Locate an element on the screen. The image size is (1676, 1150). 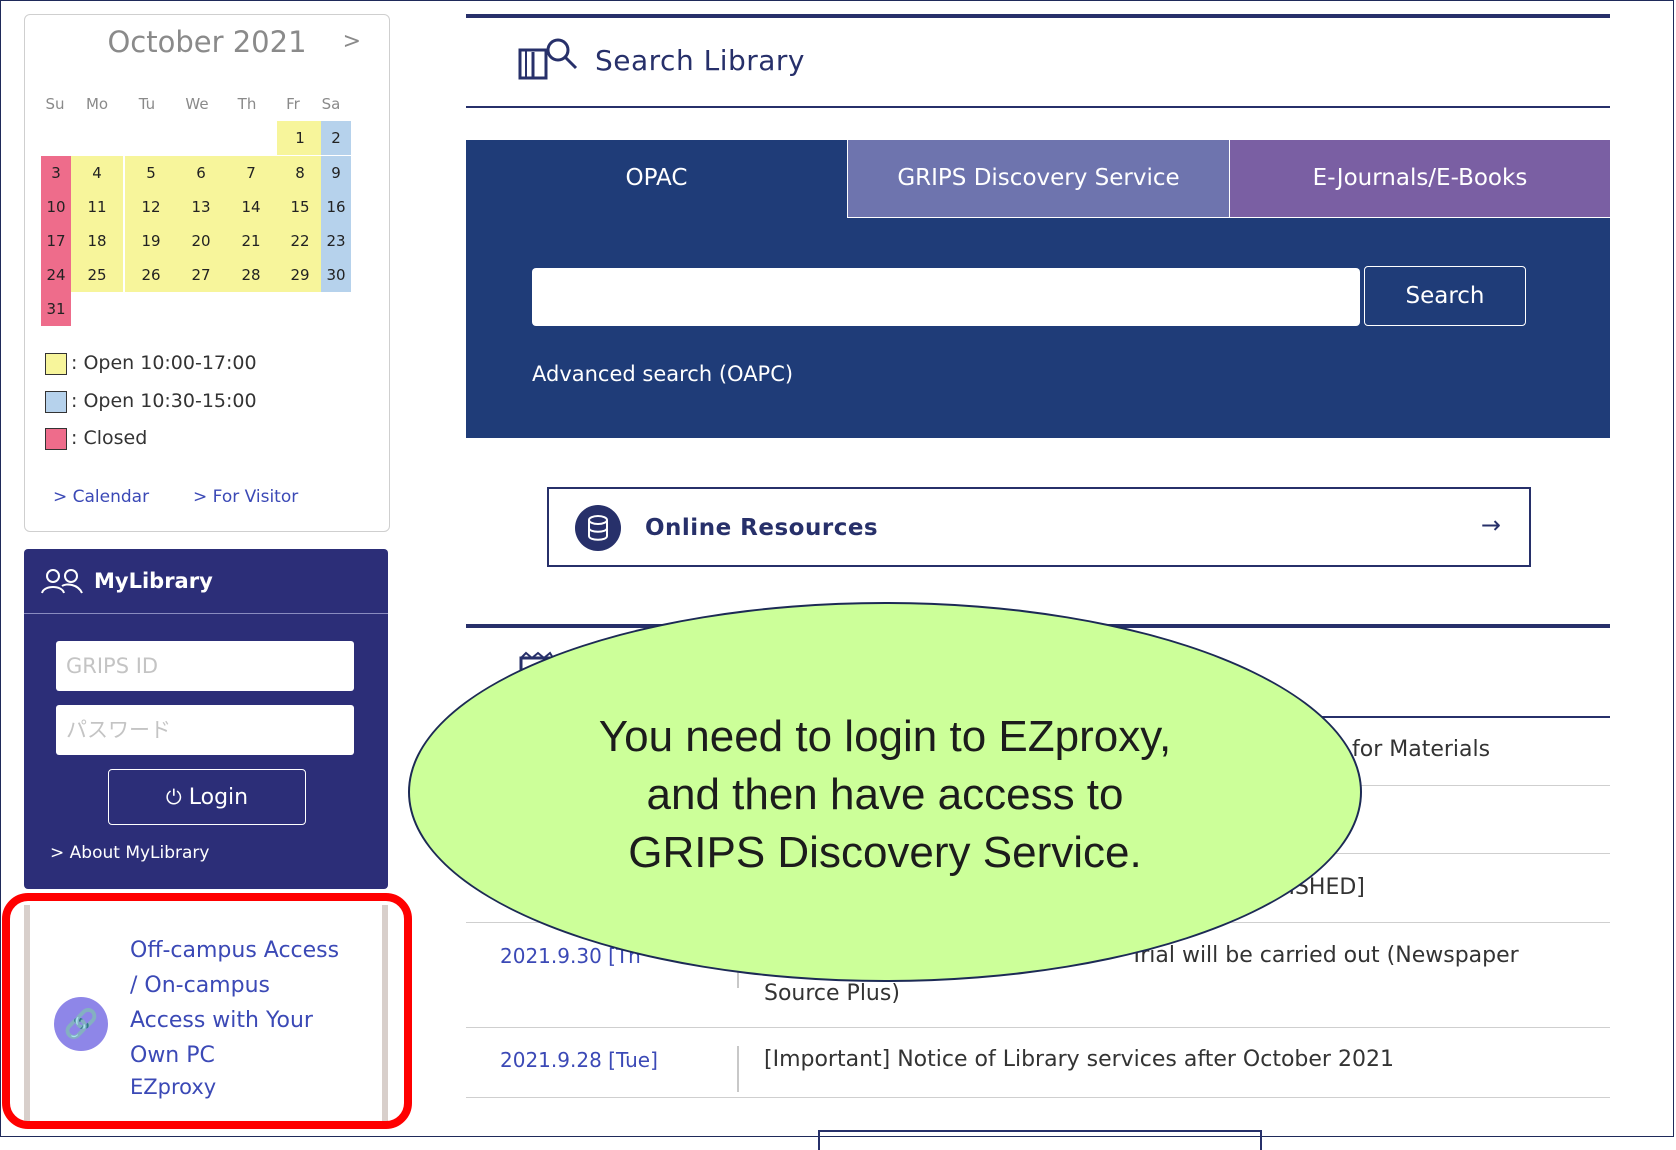
calendar-day: 18 is located at coordinates (97, 241).